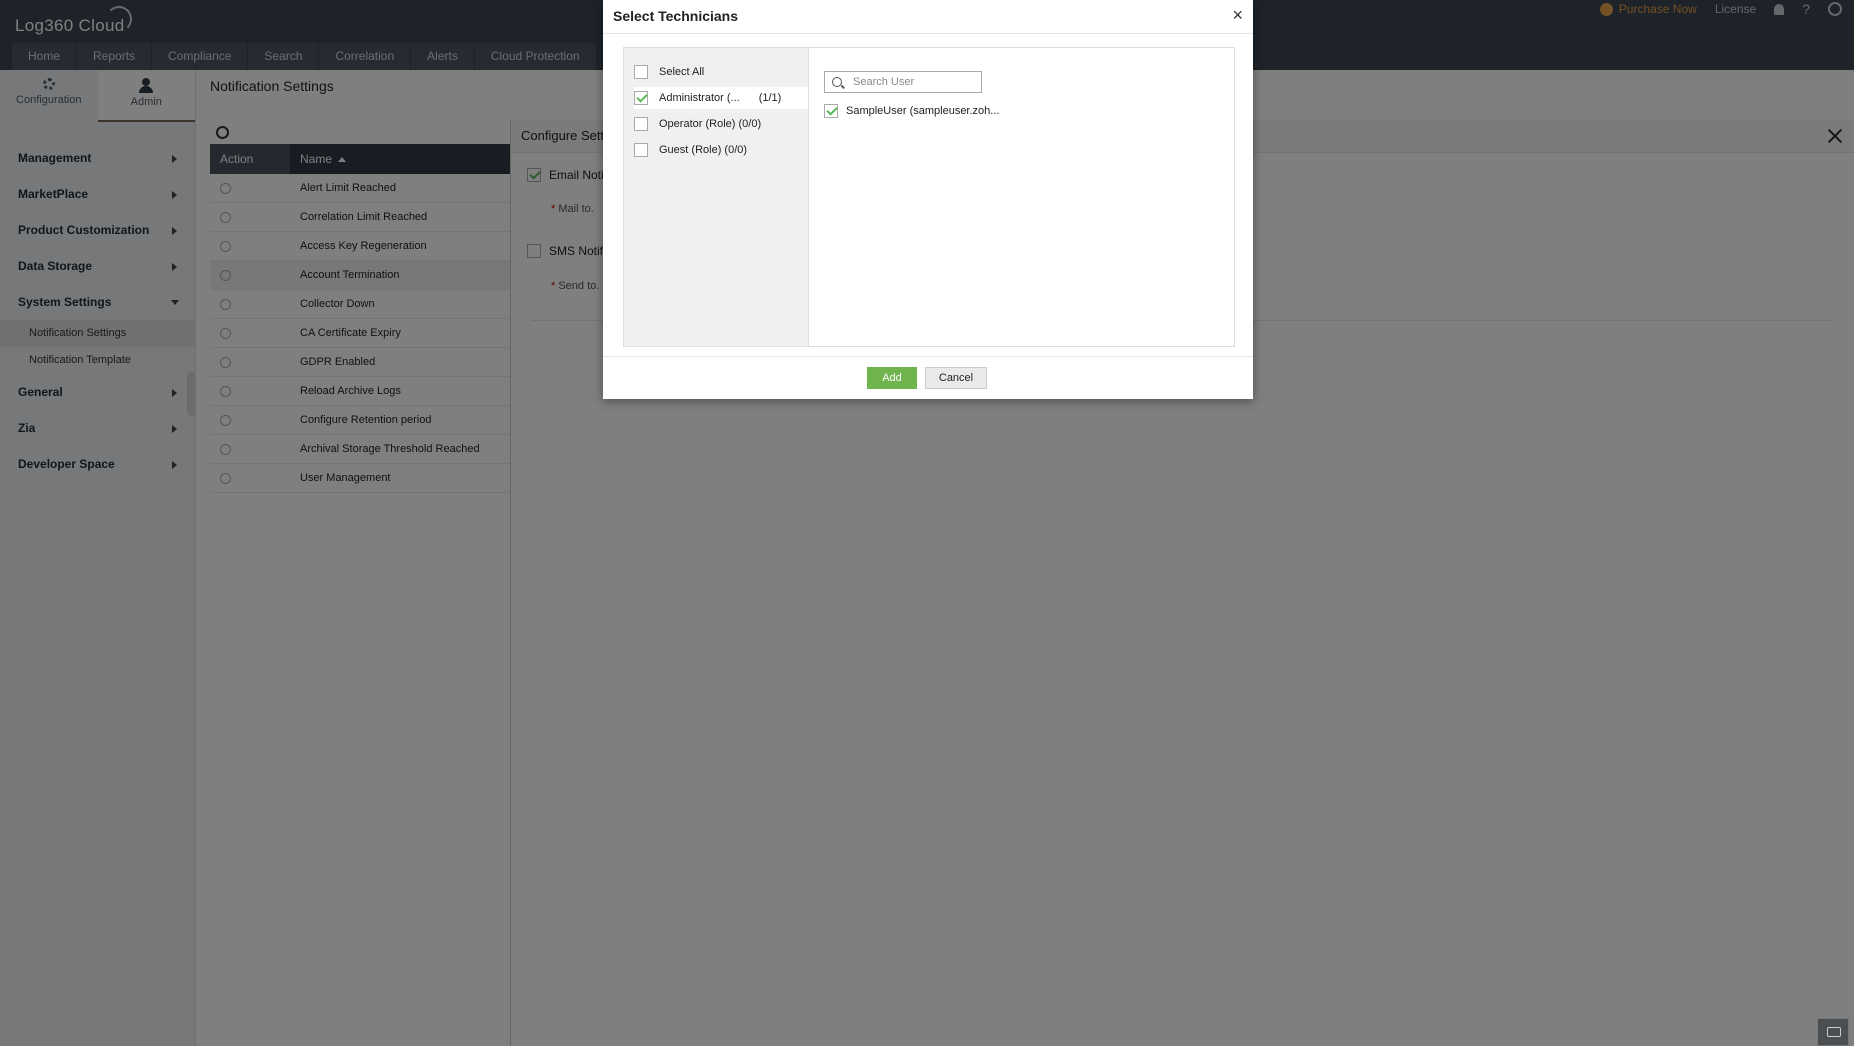  What do you see at coordinates (831, 111) in the screenshot?
I see `user-checkbox` at bounding box center [831, 111].